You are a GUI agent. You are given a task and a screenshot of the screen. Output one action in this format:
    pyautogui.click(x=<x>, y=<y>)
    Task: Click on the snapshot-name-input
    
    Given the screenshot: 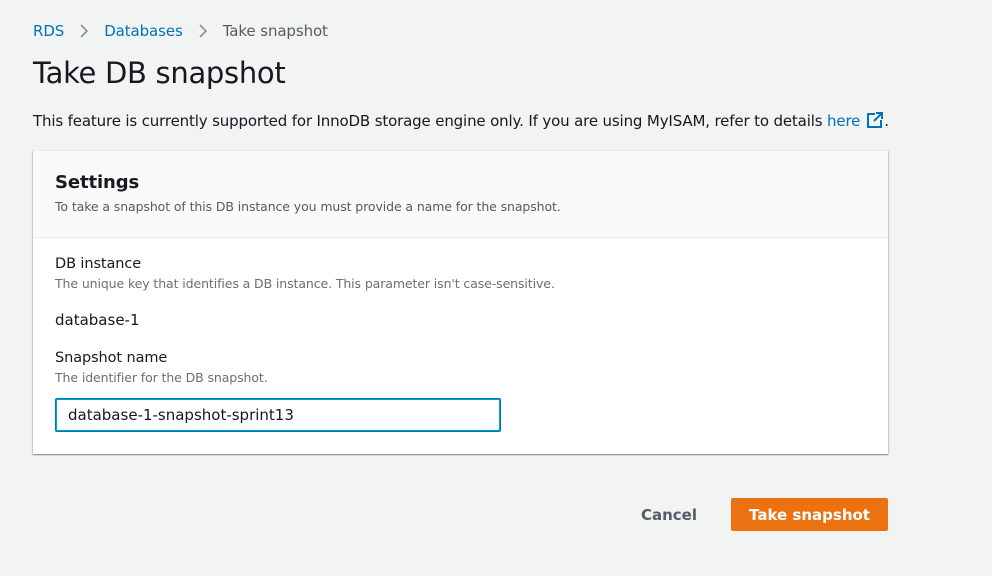 What is the action you would take?
    pyautogui.click(x=278, y=415)
    